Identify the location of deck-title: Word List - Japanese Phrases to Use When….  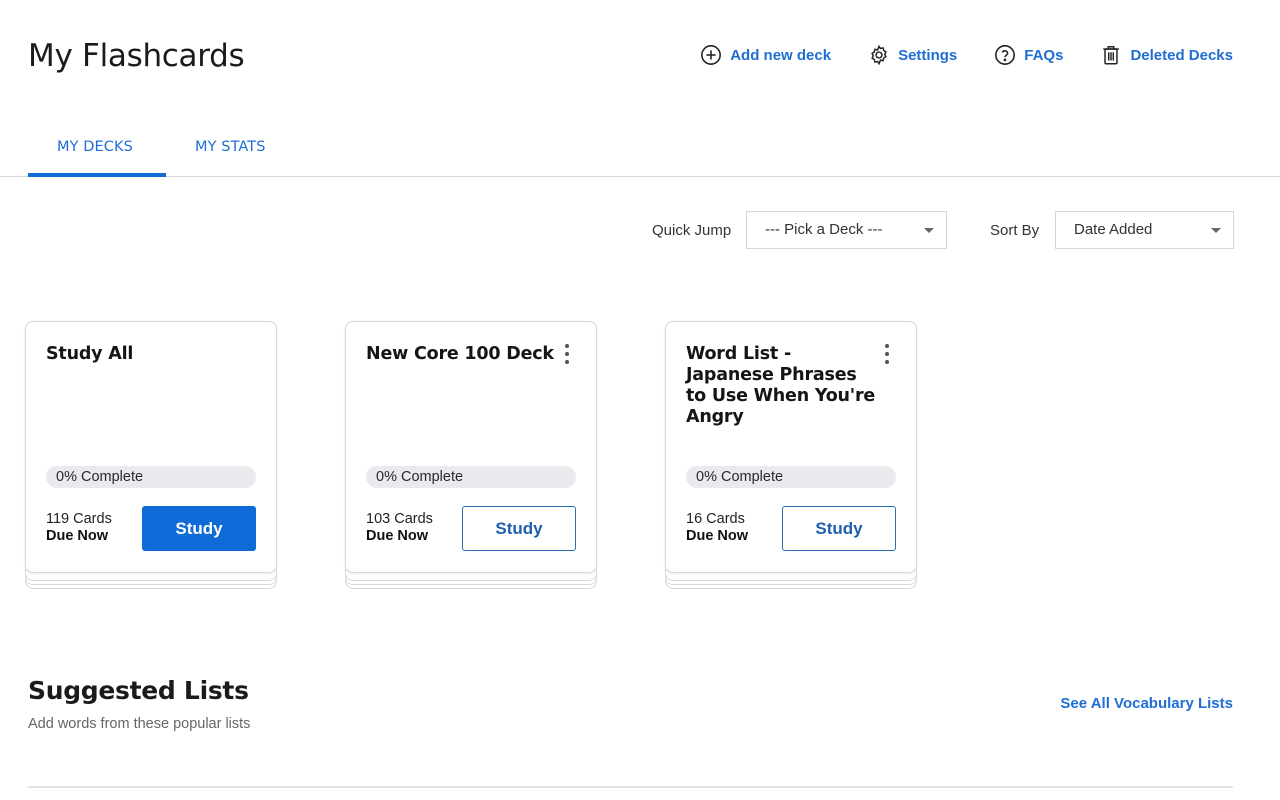
(781, 385).